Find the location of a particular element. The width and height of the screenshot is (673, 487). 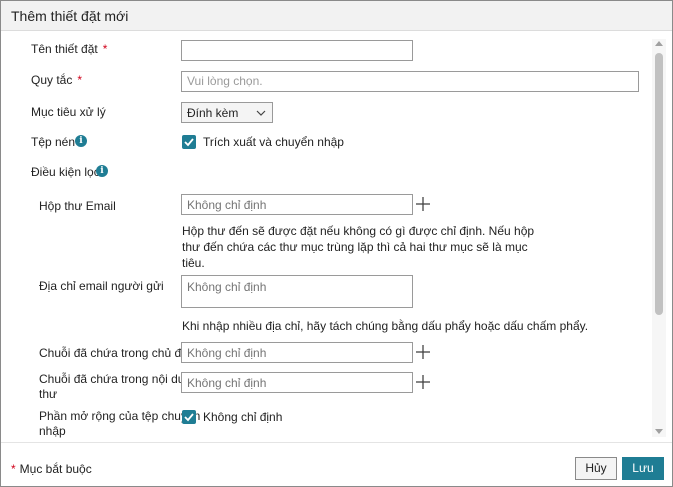

setting-name-input is located at coordinates (297, 50).